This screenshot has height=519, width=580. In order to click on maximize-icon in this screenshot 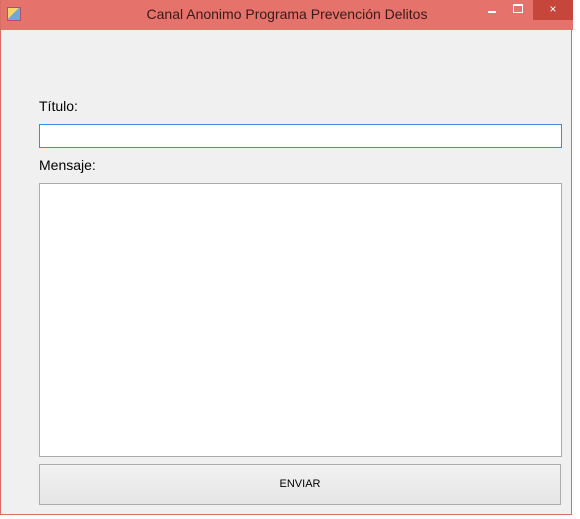, I will do `click(518, 8)`.